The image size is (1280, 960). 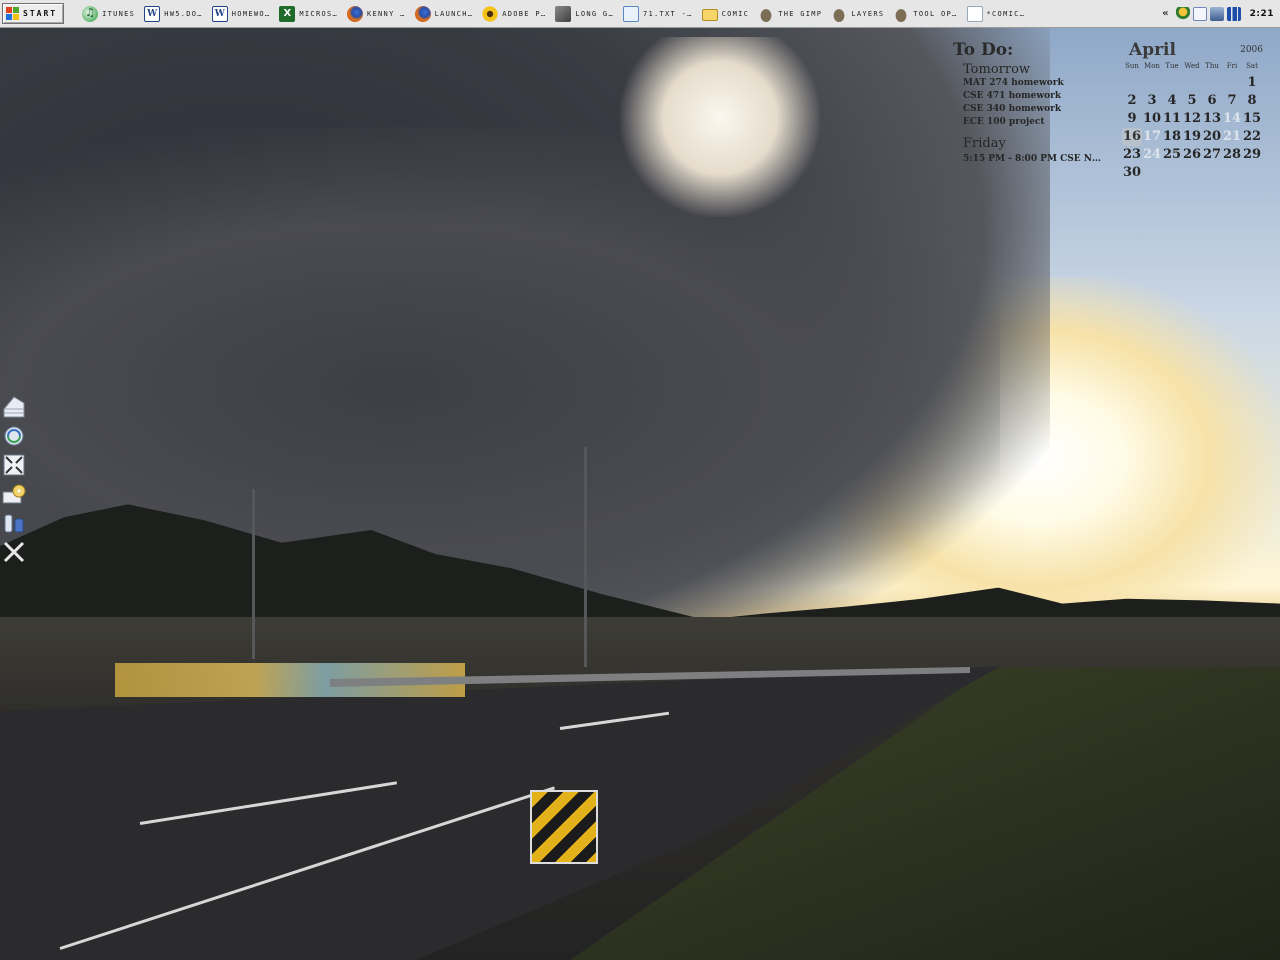 What do you see at coordinates (1152, 155) in the screenshot?
I see `calendar-day: 24` at bounding box center [1152, 155].